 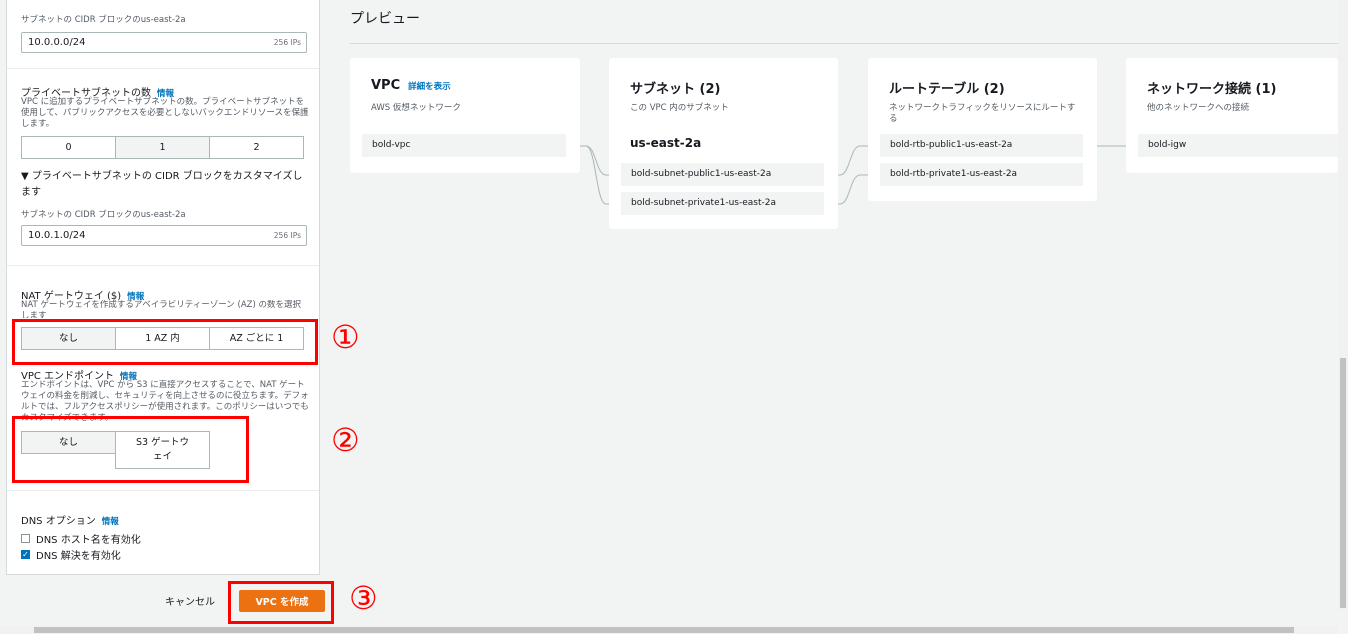 What do you see at coordinates (981, 145) in the screenshot?
I see `rtb-node-public: bold-rtb-public1-us-east-2a` at bounding box center [981, 145].